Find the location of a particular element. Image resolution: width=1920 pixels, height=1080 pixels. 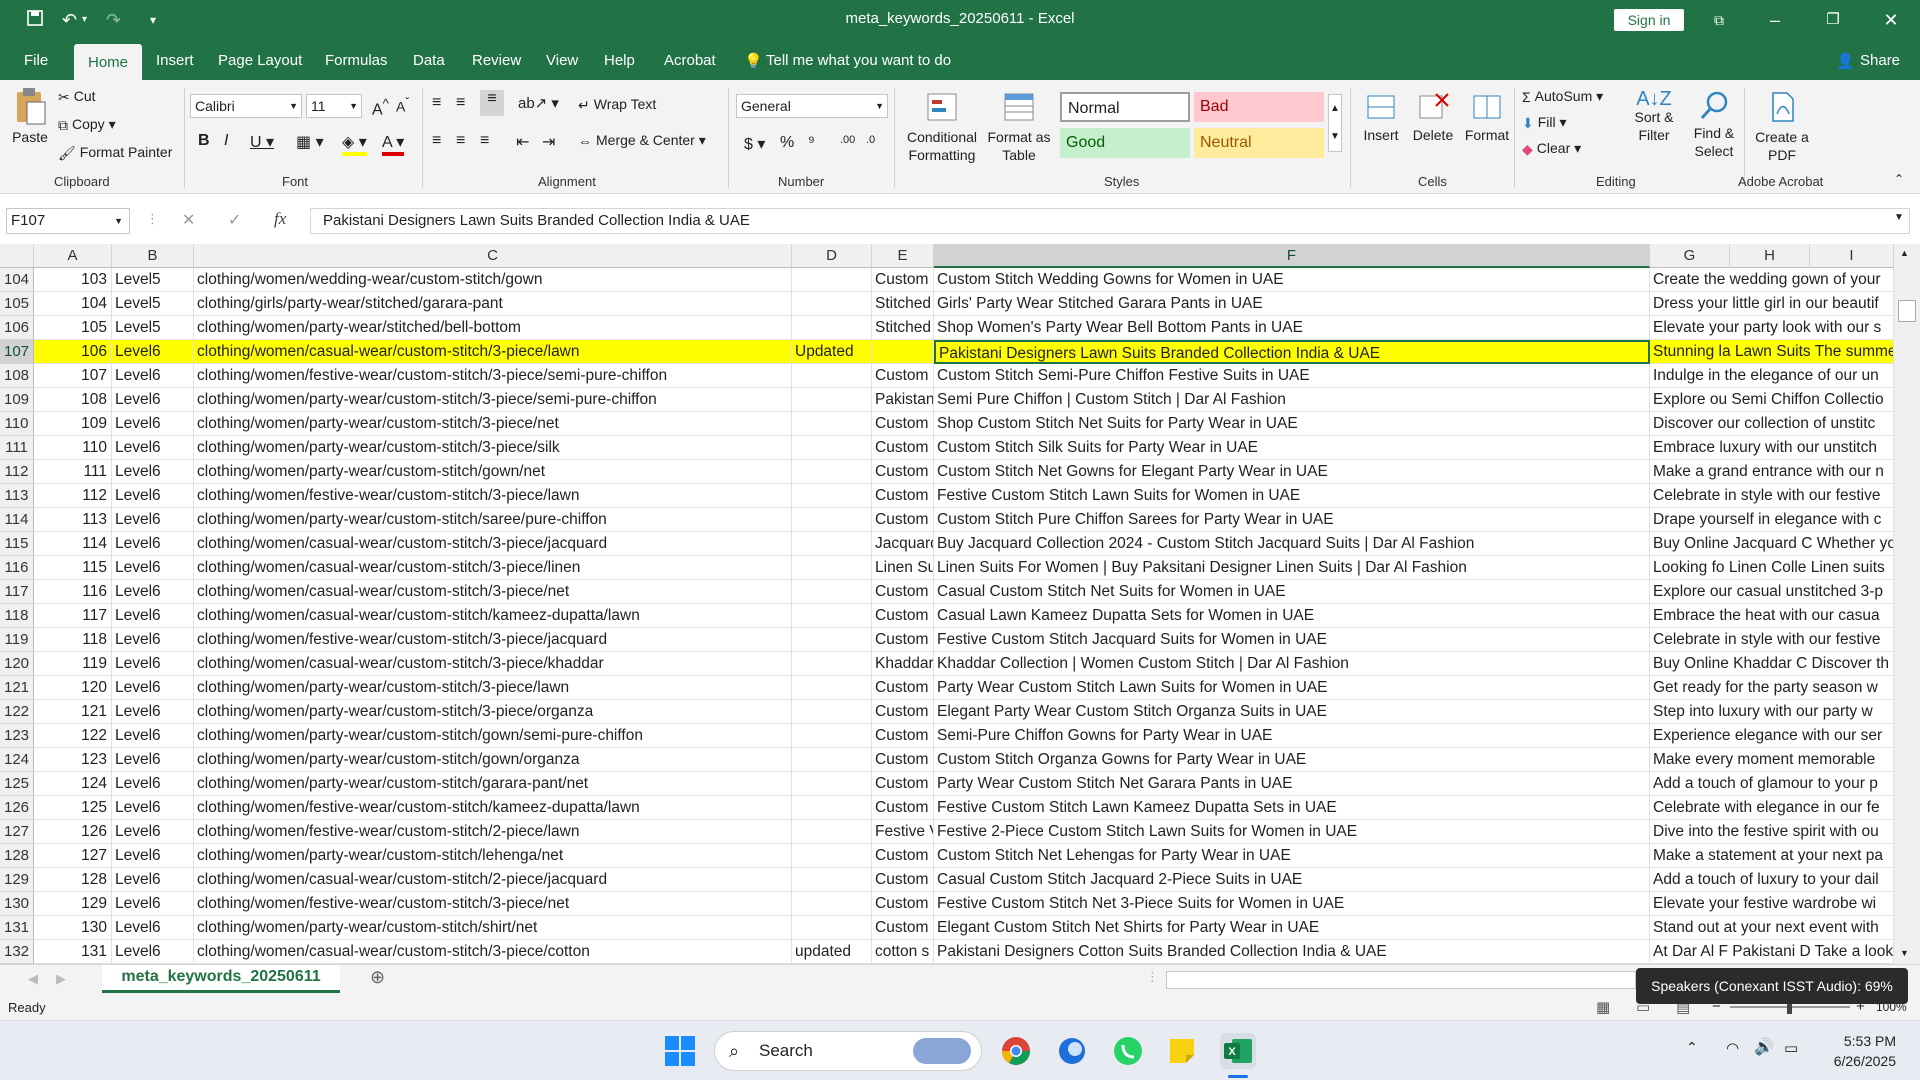

row-header: 123 is located at coordinates (17, 736).